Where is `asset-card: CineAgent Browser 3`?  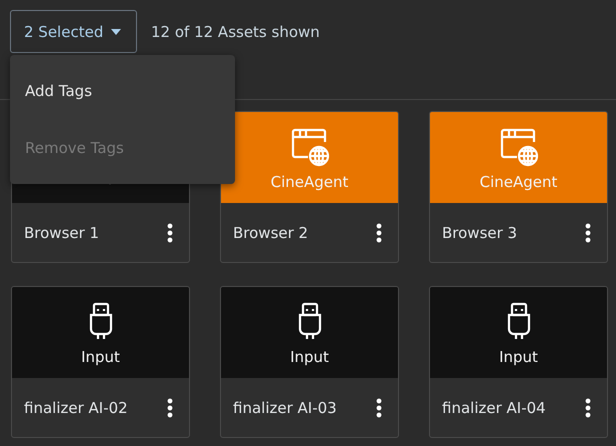 asset-card: CineAgent Browser 3 is located at coordinates (518, 187).